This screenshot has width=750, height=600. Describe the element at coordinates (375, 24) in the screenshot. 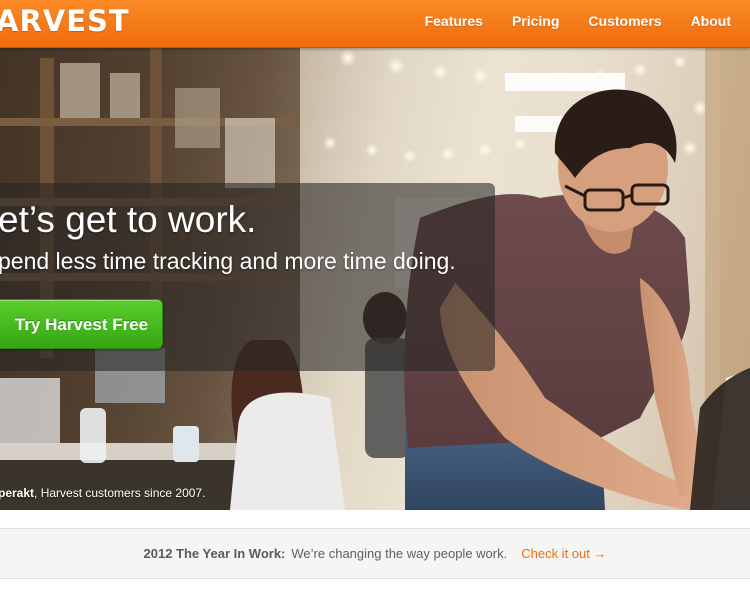

I see `top-navigation-bar: ARVEST Features Pricing Customers About` at that location.